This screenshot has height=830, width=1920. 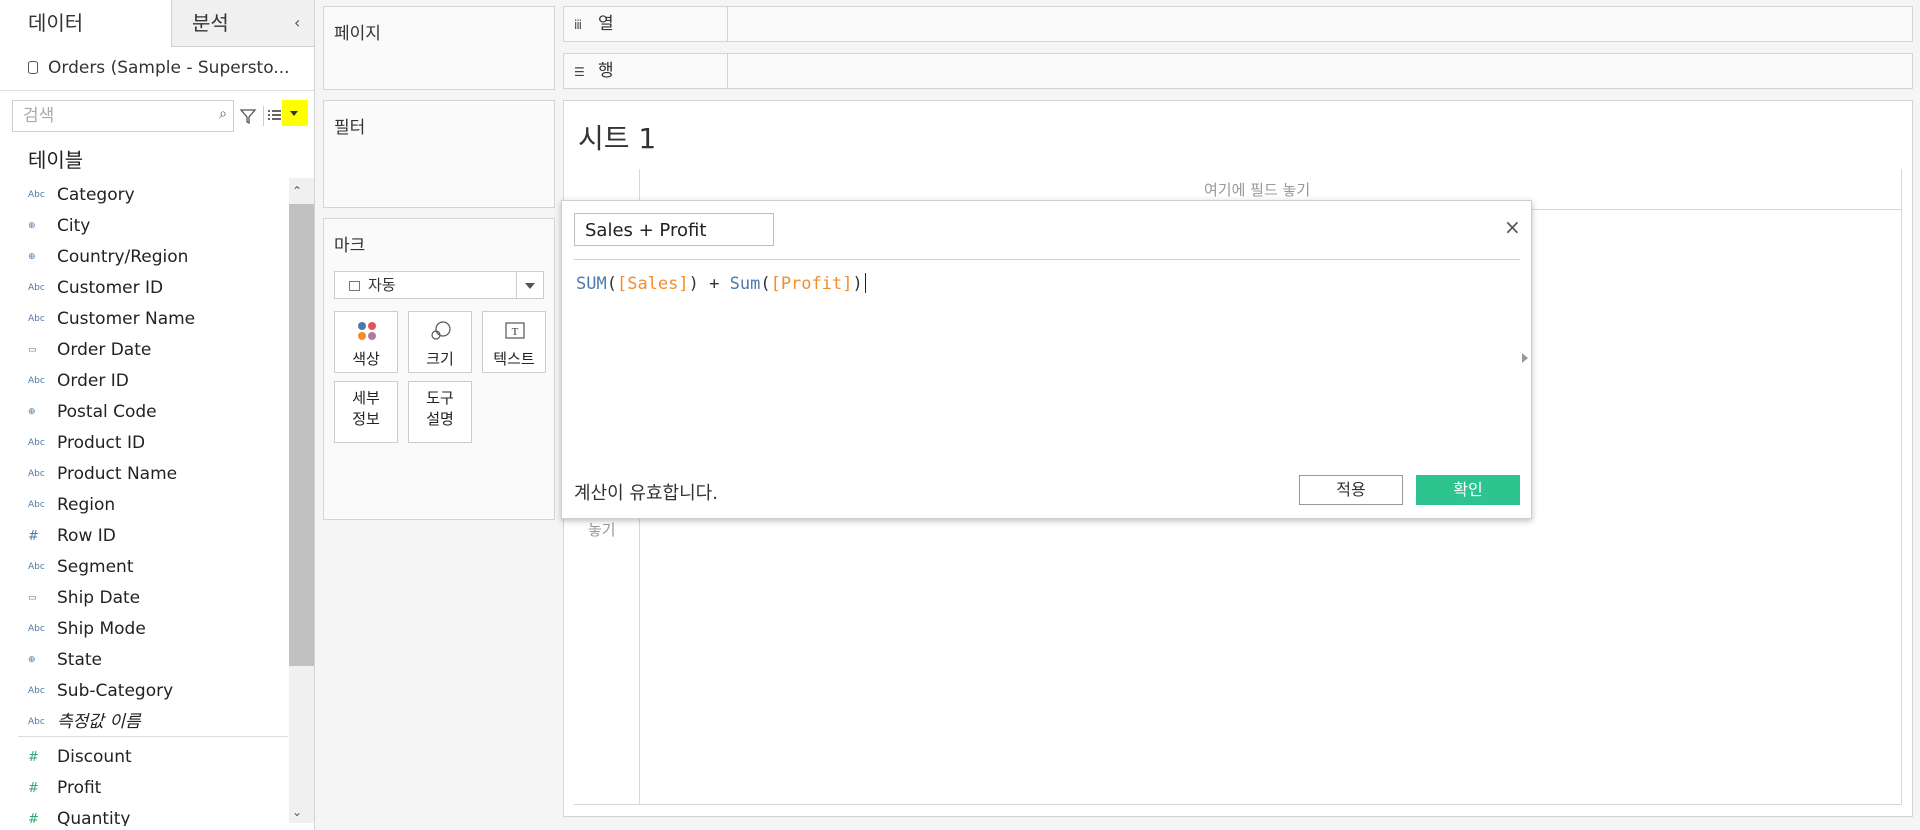 What do you see at coordinates (439, 154) in the screenshot?
I see `filters-card: 필터` at bounding box center [439, 154].